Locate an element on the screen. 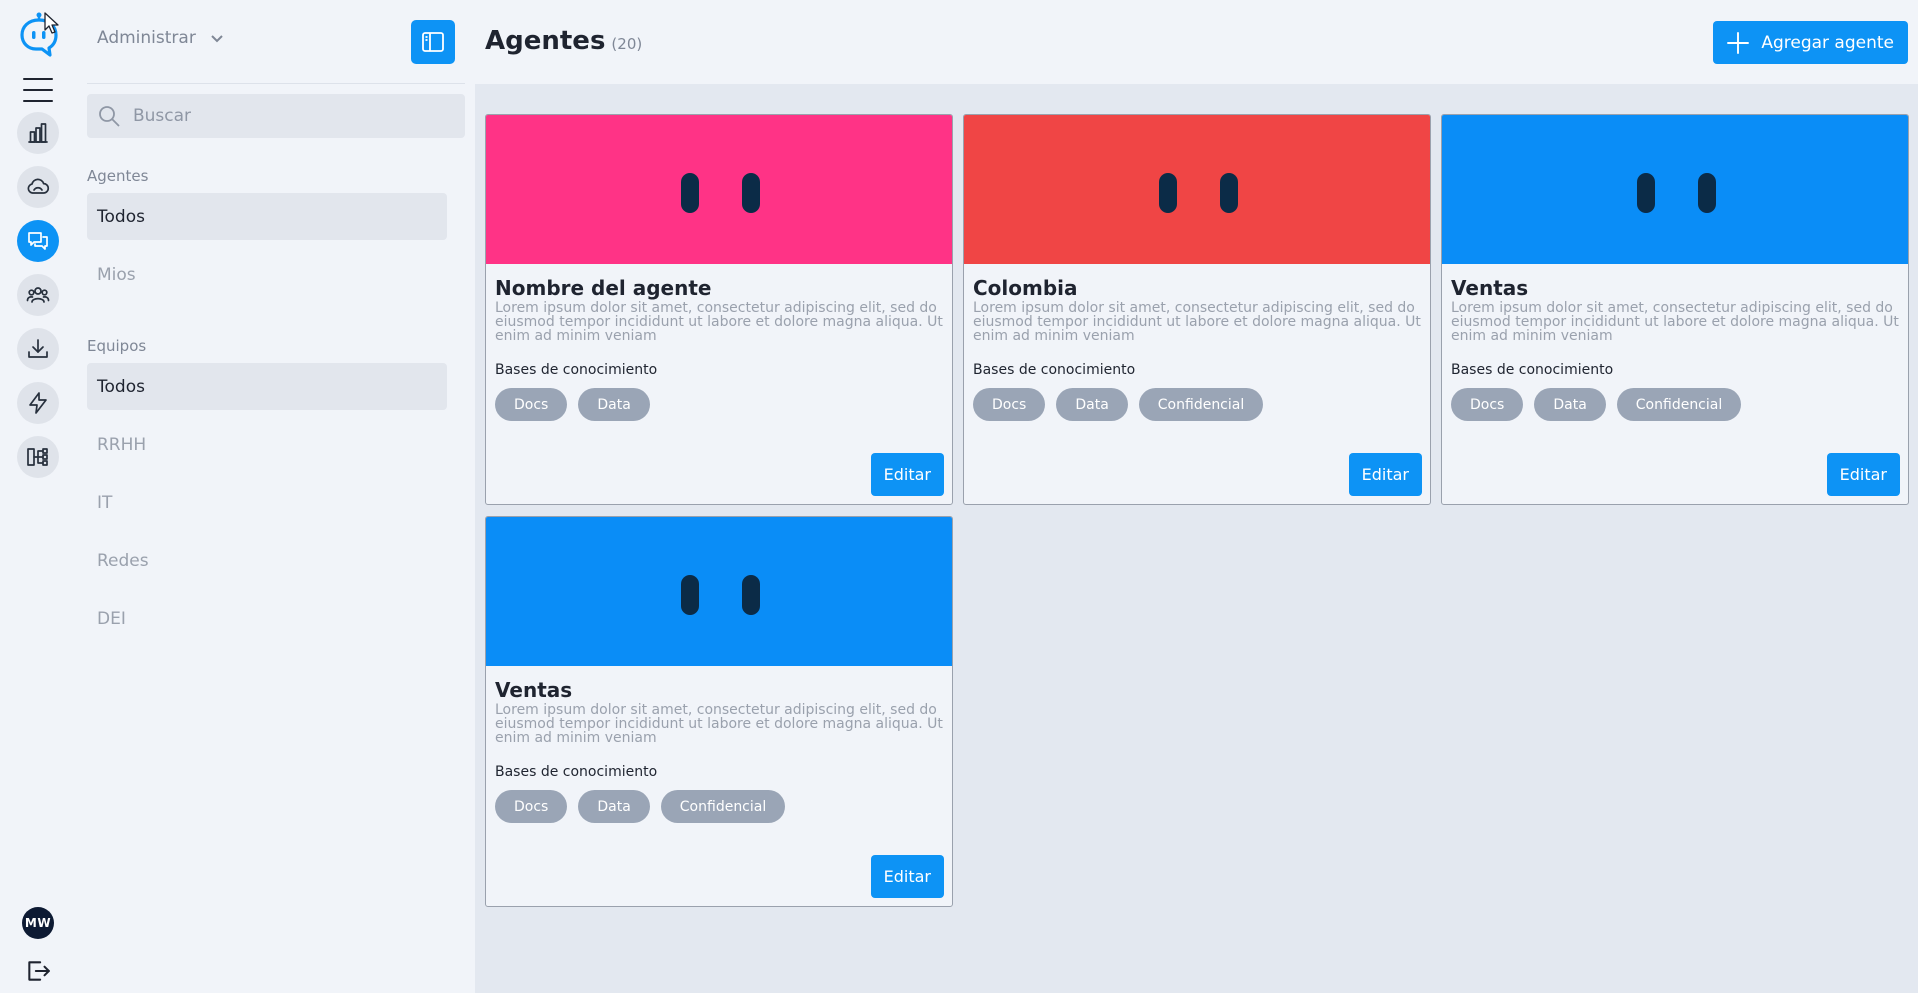  add-agent-label: Agregar agente is located at coordinates (1827, 42).